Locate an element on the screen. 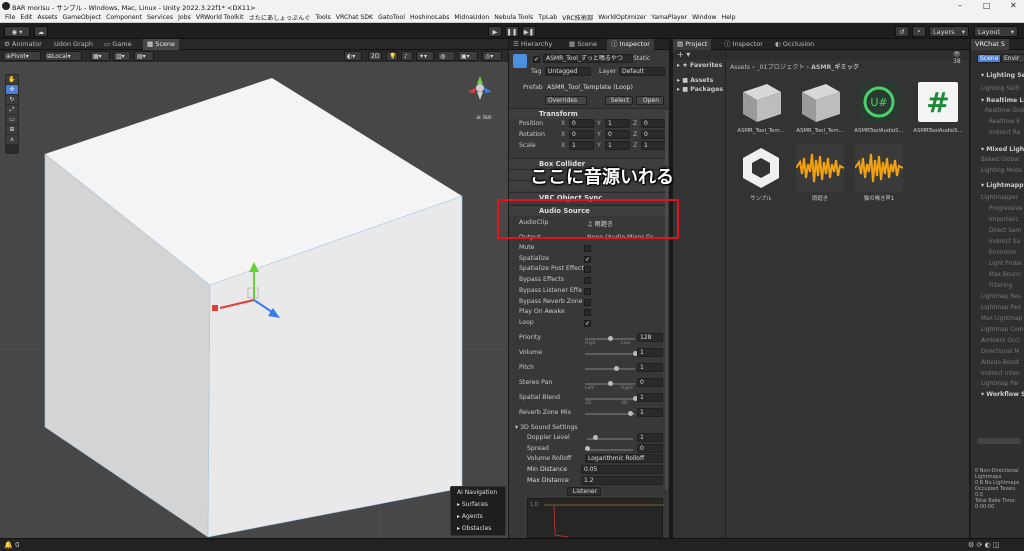  pivot-dropdown: ⊕ Pivot ▾ is located at coordinates (22, 56).